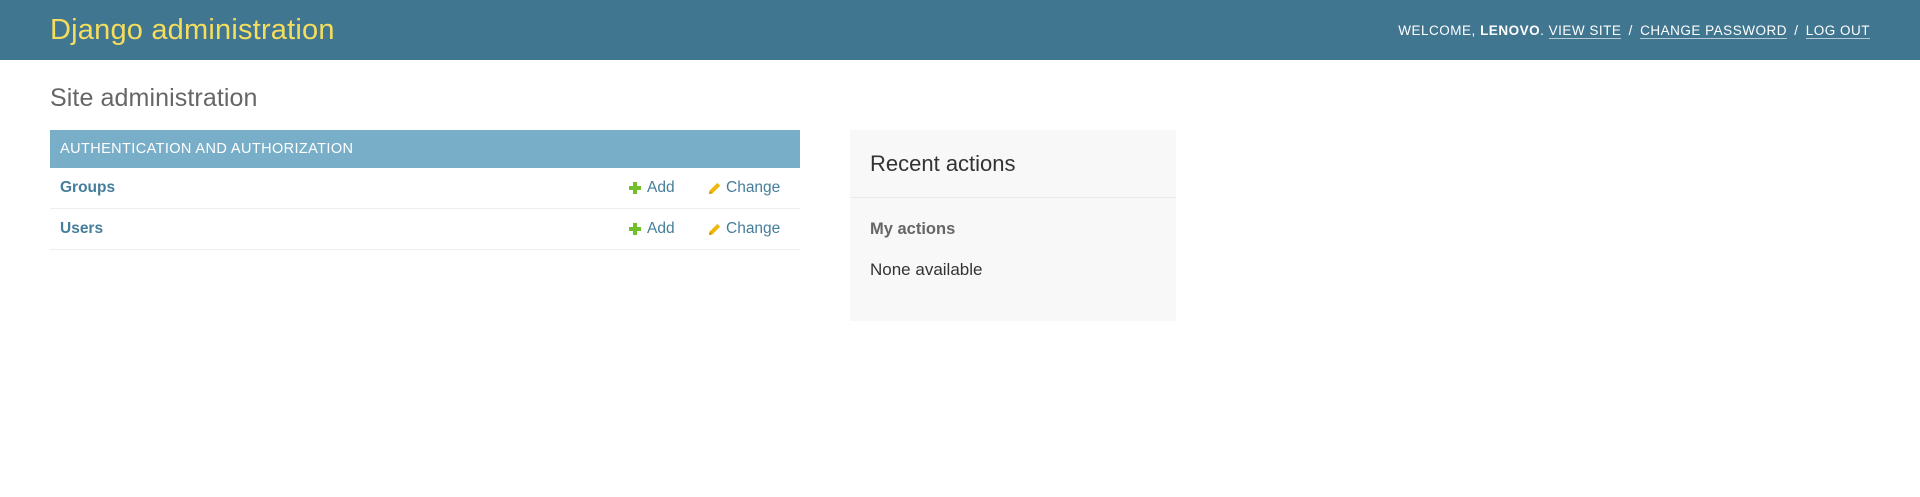 The image size is (1920, 497). Describe the element at coordinates (913, 229) in the screenshot. I see `my-actions-heading: My actions` at that location.